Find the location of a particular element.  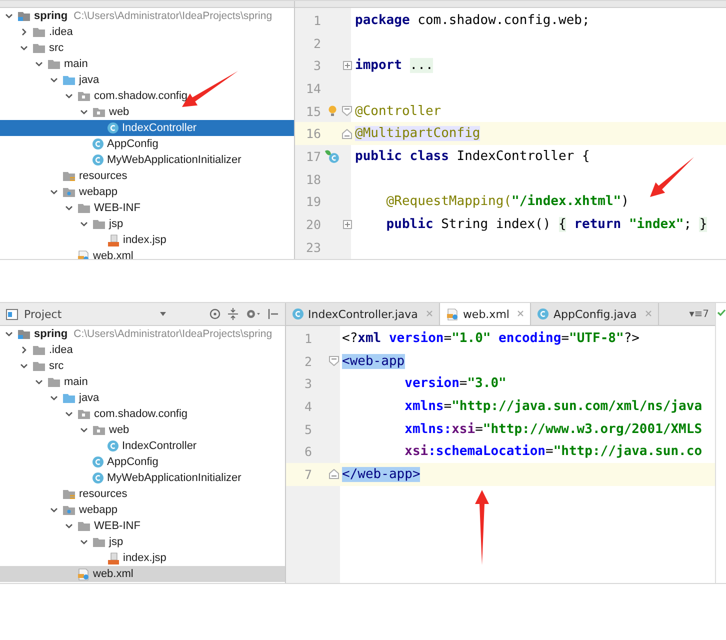

code-line: version="3.0" is located at coordinates (455, 384).